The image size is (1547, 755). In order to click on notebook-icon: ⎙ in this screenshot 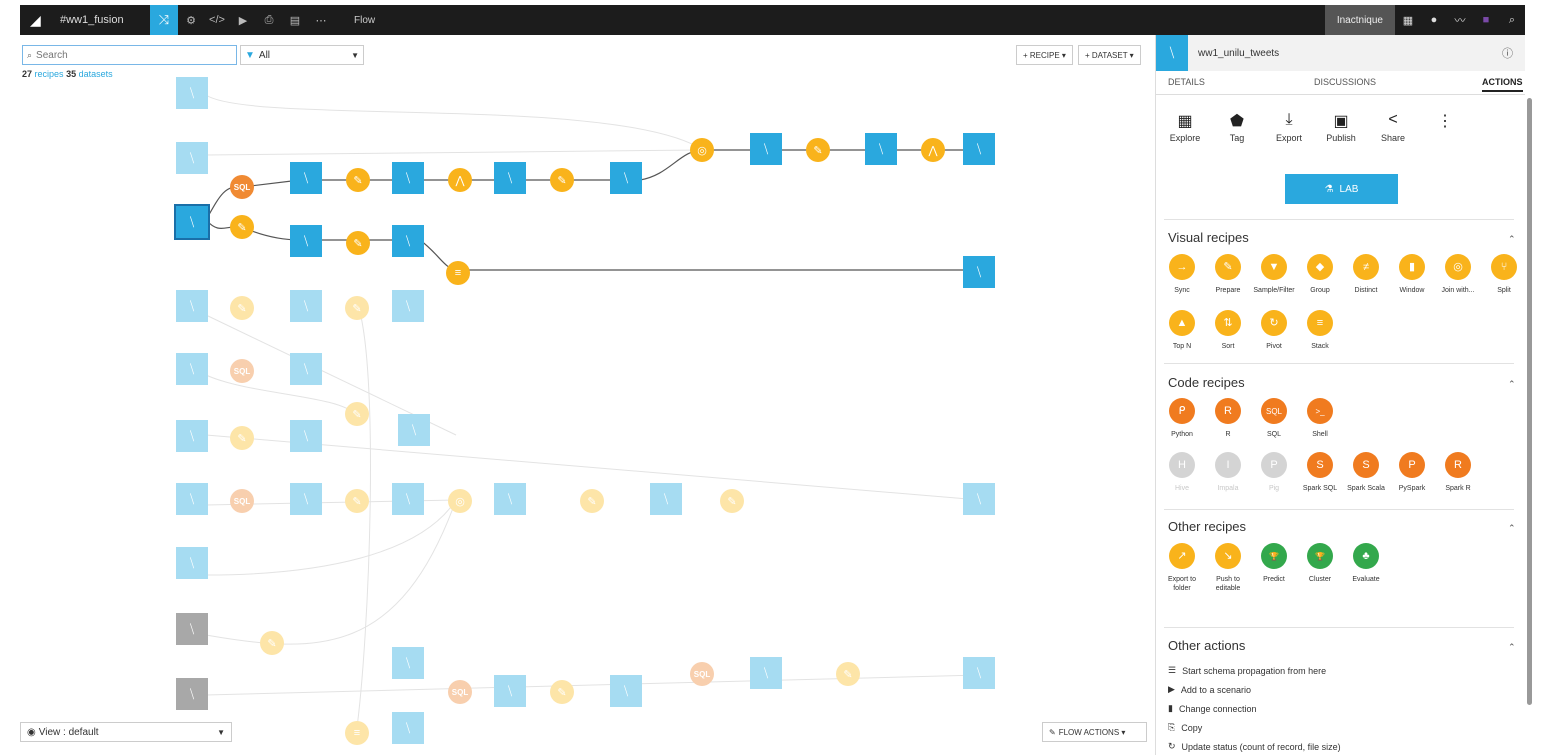, I will do `click(269, 20)`.